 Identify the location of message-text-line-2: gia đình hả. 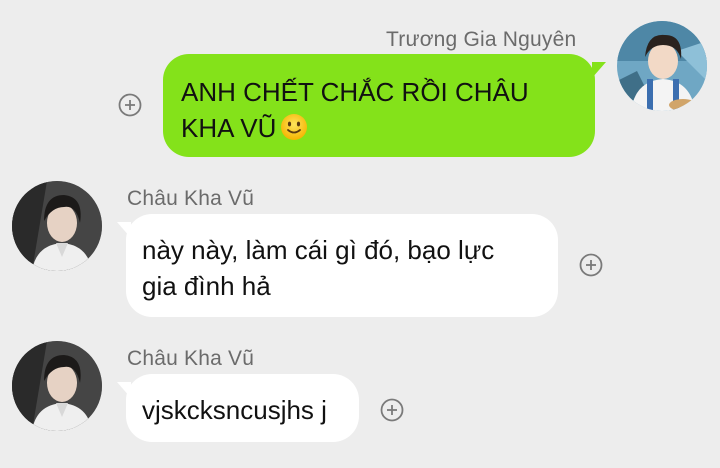
(206, 286).